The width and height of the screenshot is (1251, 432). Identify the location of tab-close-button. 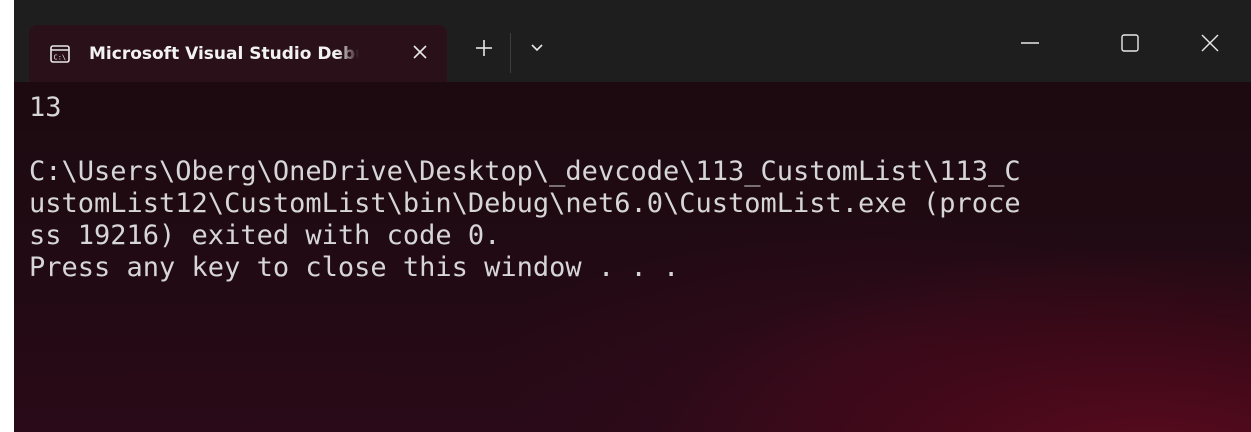
(420, 52).